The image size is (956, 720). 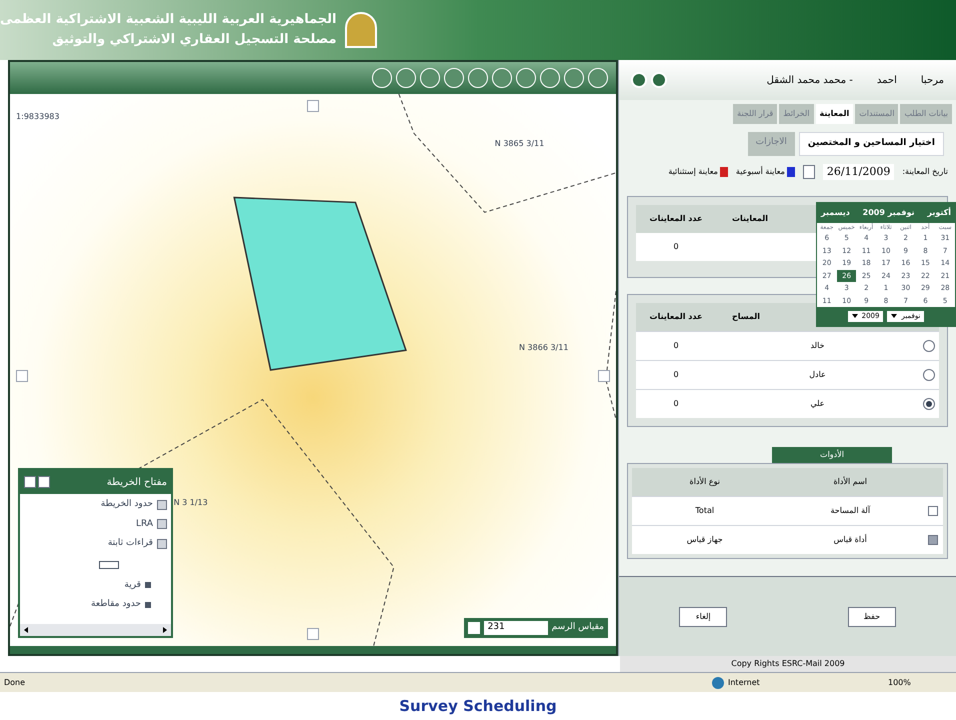 What do you see at coordinates (693, 172) in the screenshot?
I see `color-key-label: معاينة إستثنائية` at bounding box center [693, 172].